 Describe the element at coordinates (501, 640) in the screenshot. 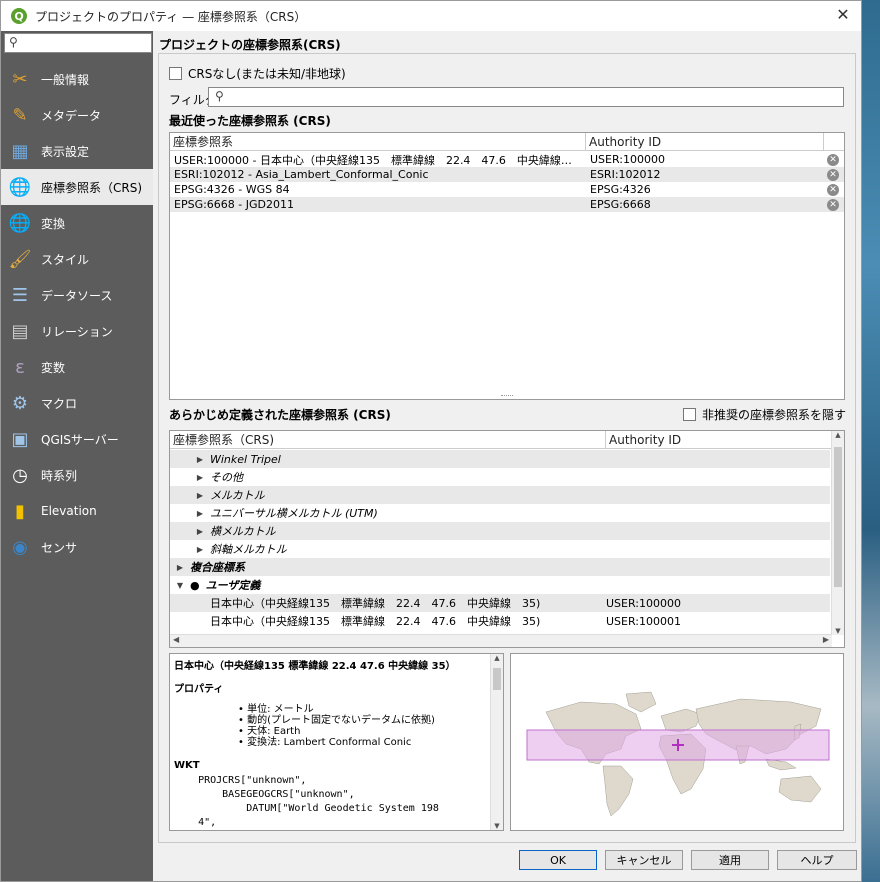

I see `tree-horizontal-scrollbar: ◀ ▶` at that location.